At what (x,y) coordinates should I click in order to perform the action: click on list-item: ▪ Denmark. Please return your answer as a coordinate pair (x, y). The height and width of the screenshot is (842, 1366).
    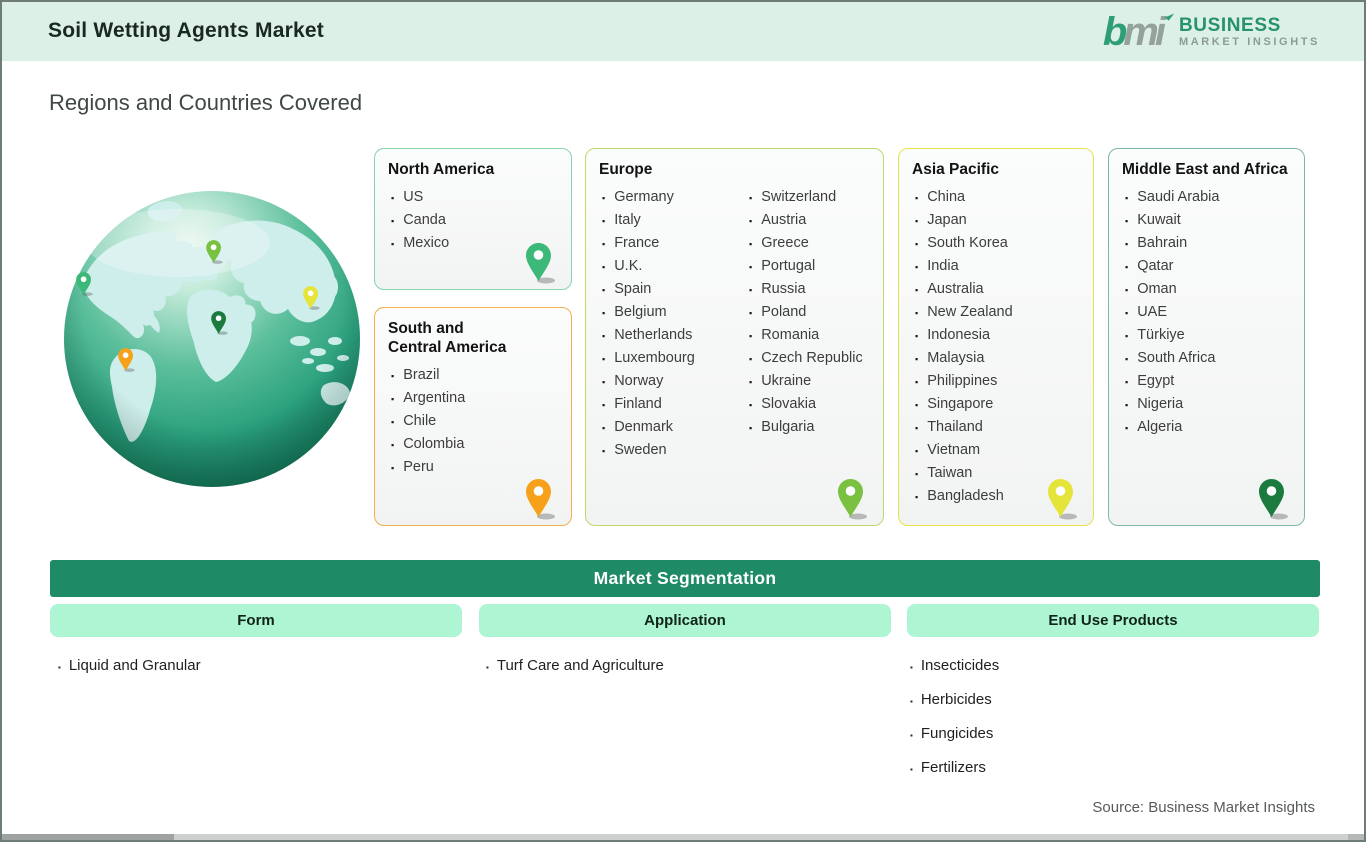
    Looking at the image, I should click on (672, 427).